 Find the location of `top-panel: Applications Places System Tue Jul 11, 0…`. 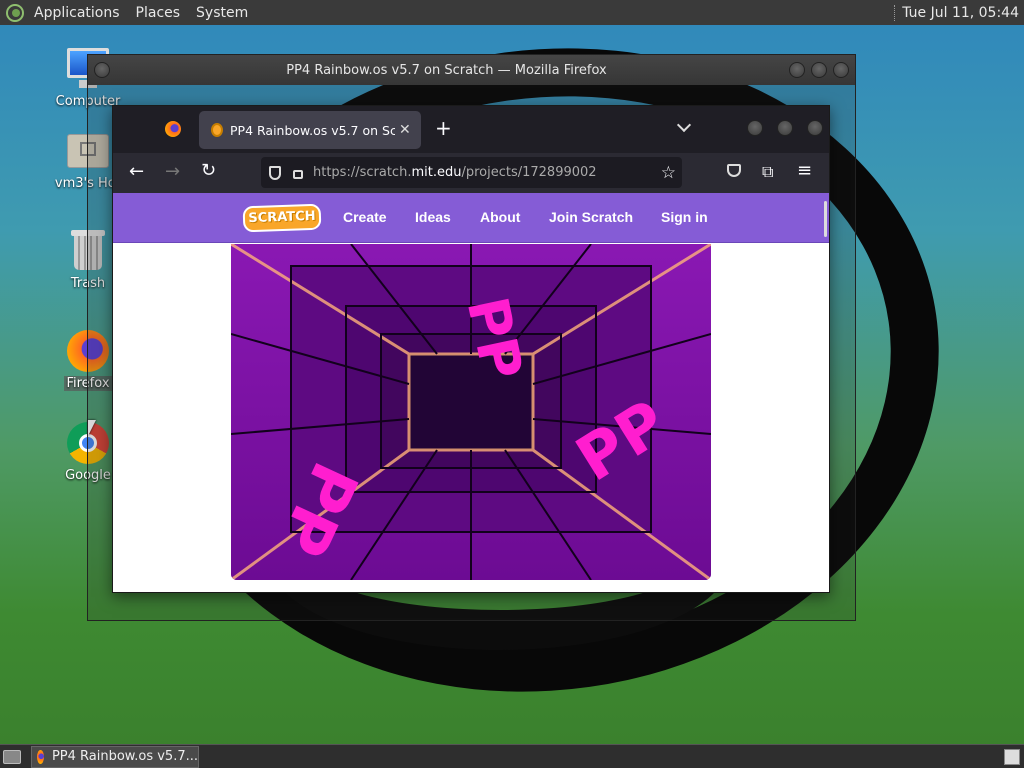

top-panel: Applications Places System Tue Jul 11, 0… is located at coordinates (512, 12).